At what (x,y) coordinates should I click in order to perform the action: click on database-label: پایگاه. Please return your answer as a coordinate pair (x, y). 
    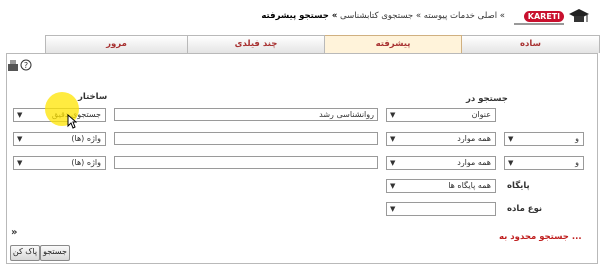
    Looking at the image, I should click on (518, 186).